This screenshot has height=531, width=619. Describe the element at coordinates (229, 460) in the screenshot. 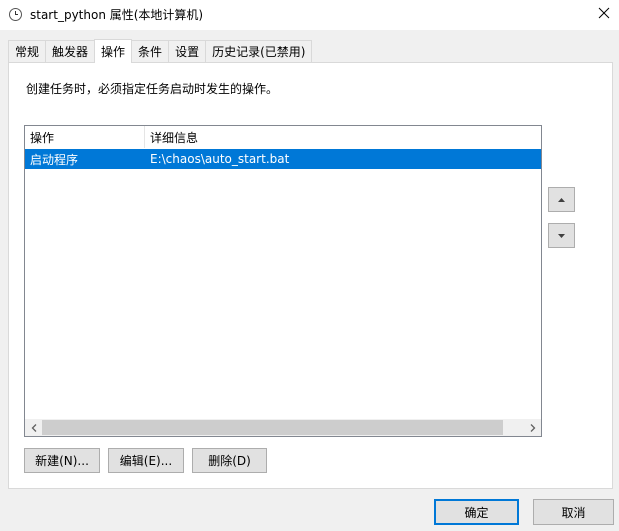

I see `delete-button: 删除(D)` at that location.